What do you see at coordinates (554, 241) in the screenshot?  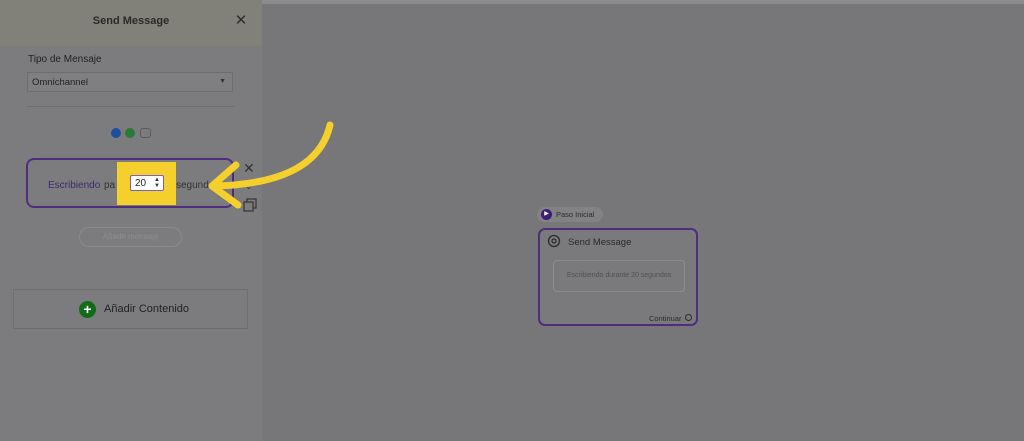 I see `gear-icon` at bounding box center [554, 241].